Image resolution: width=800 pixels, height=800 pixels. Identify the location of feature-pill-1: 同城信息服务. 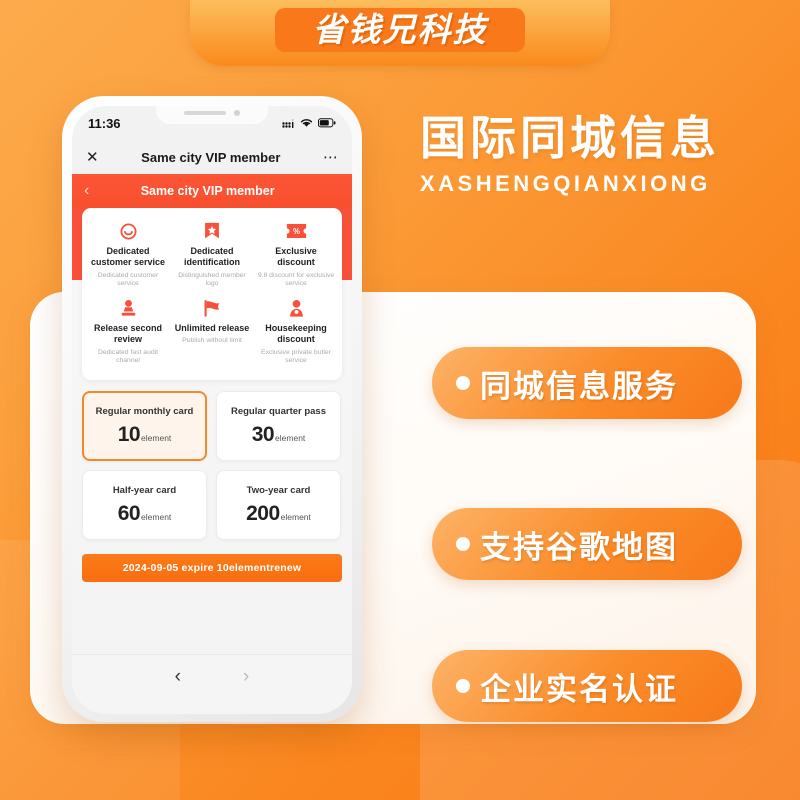
(587, 383).